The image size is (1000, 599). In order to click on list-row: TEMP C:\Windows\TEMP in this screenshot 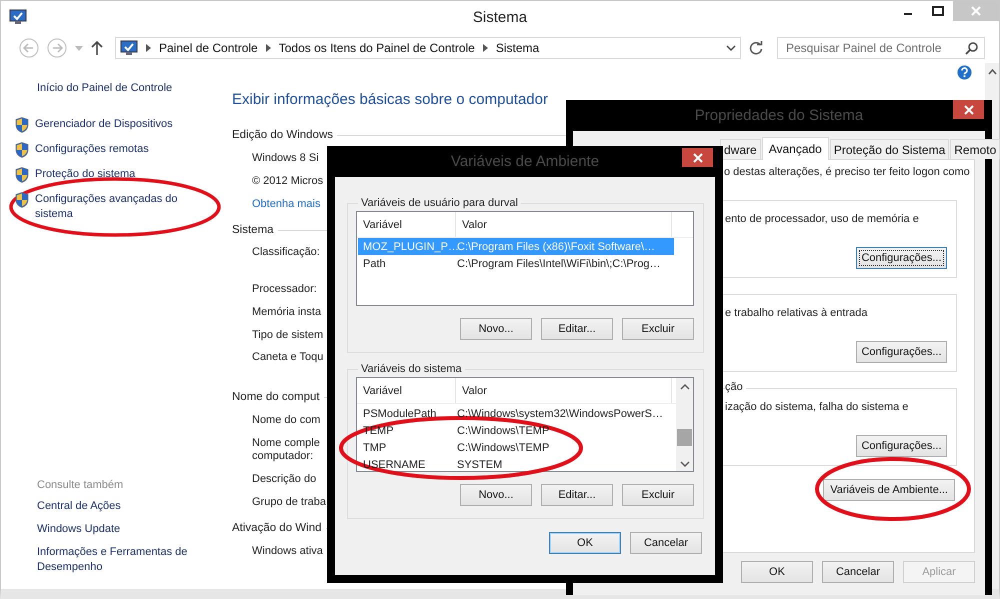, I will do `click(516, 430)`.